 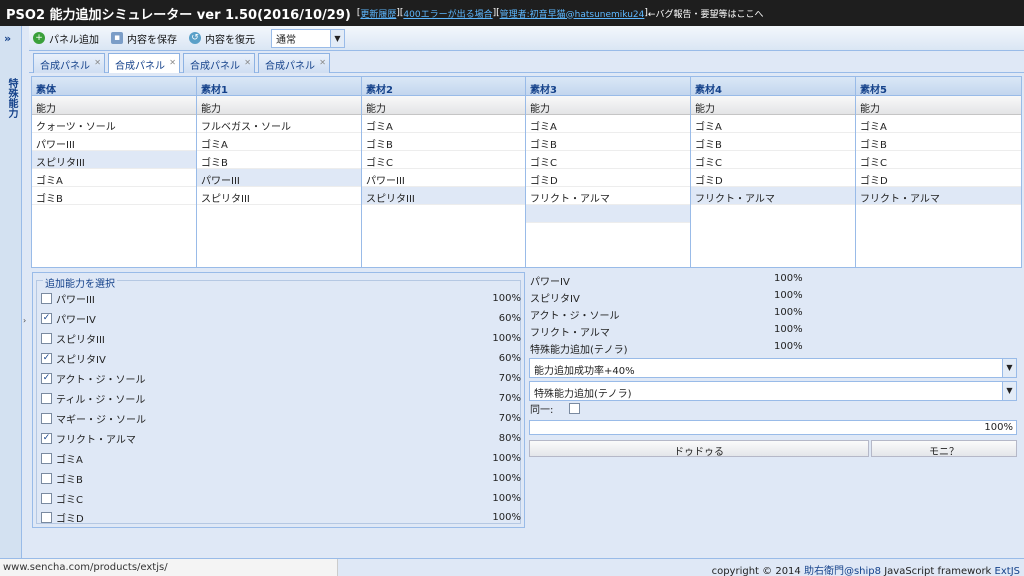 What do you see at coordinates (705, 14) in the screenshot?
I see `bug-report-note: ←バグ報告・要望等はここへ` at bounding box center [705, 14].